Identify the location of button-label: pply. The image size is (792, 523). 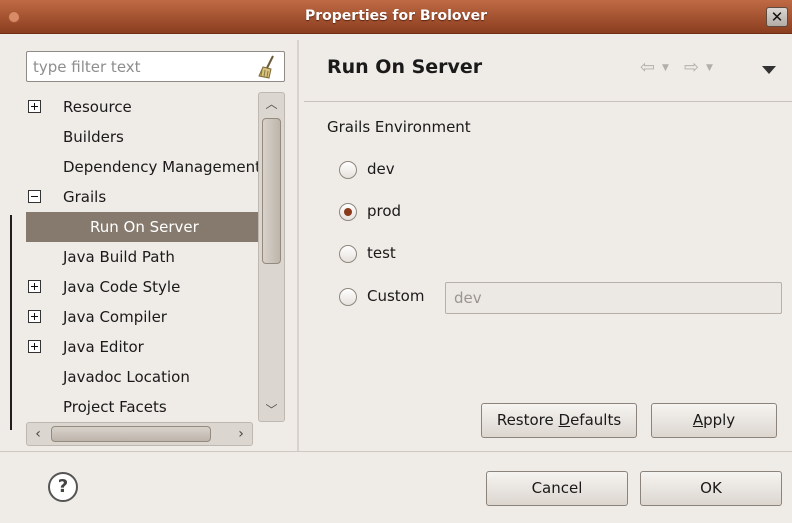
(719, 420).